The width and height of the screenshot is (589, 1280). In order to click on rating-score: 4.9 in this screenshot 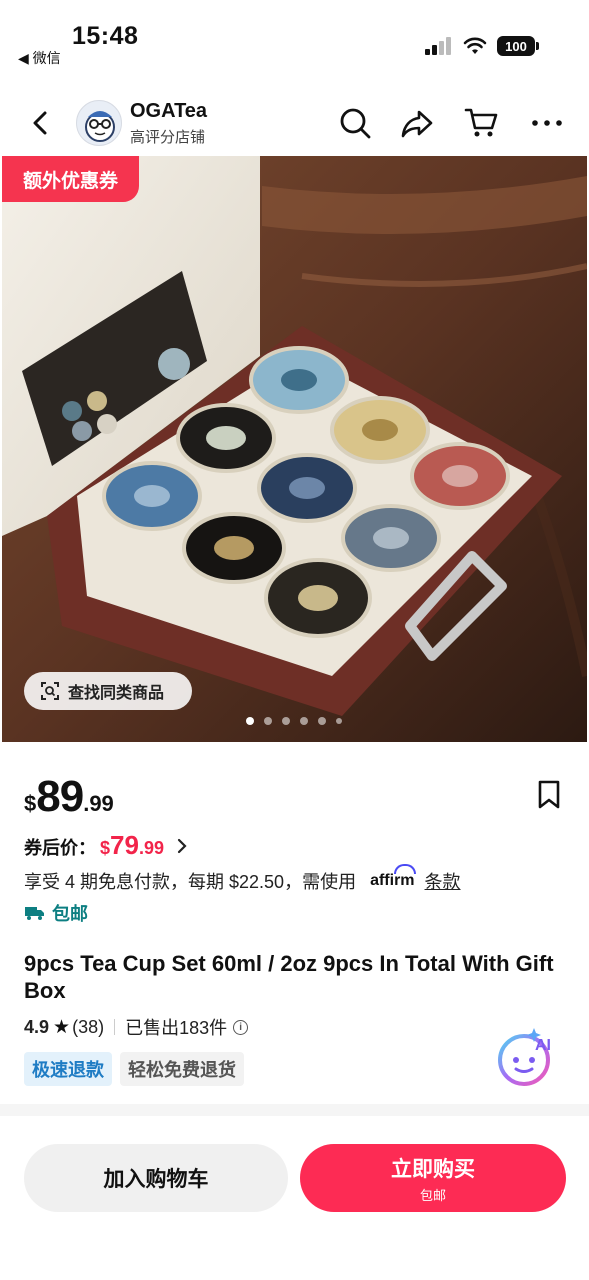, I will do `click(37, 1026)`.